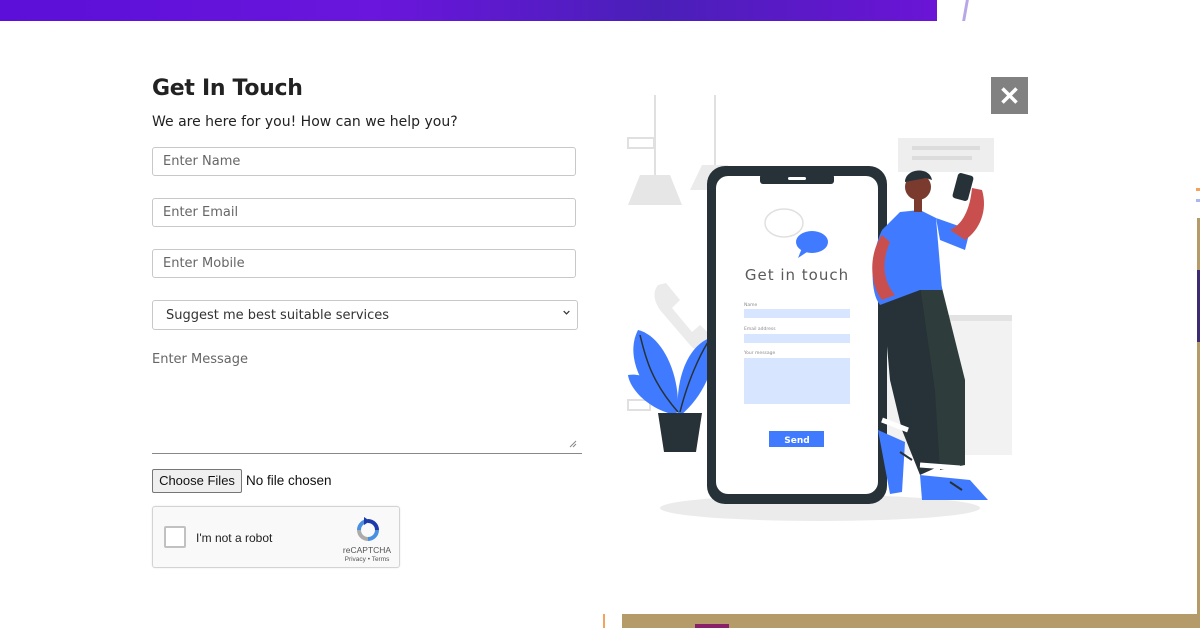 The width and height of the screenshot is (1200, 628). What do you see at coordinates (197, 481) in the screenshot?
I see `choose-files-button: Choose Files` at bounding box center [197, 481].